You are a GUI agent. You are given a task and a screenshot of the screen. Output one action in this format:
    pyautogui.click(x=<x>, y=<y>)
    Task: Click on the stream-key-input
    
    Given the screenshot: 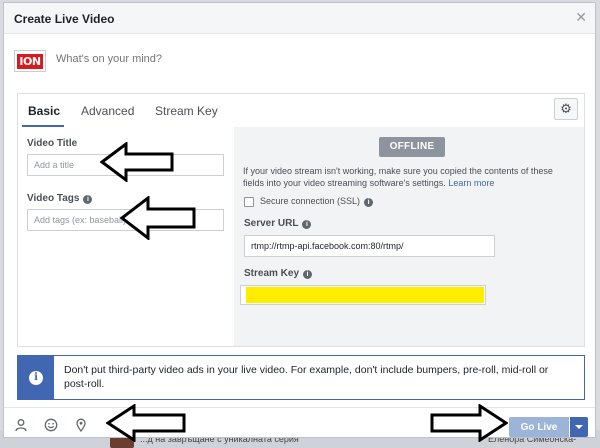 What is the action you would take?
    pyautogui.click(x=363, y=295)
    